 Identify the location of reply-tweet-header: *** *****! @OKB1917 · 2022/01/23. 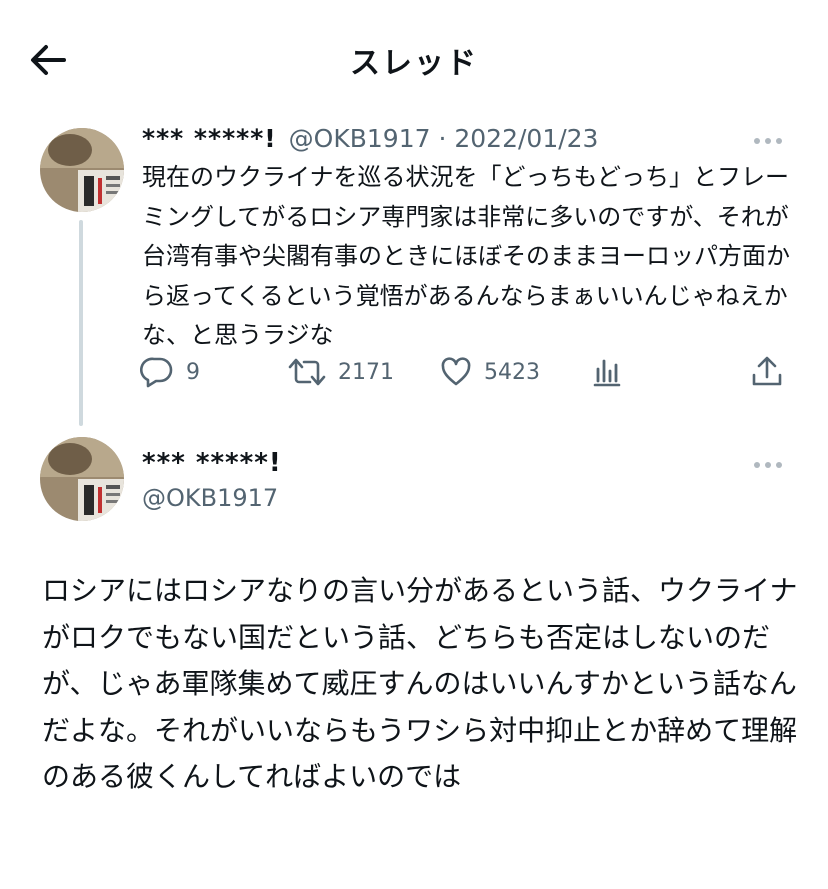
(370, 138).